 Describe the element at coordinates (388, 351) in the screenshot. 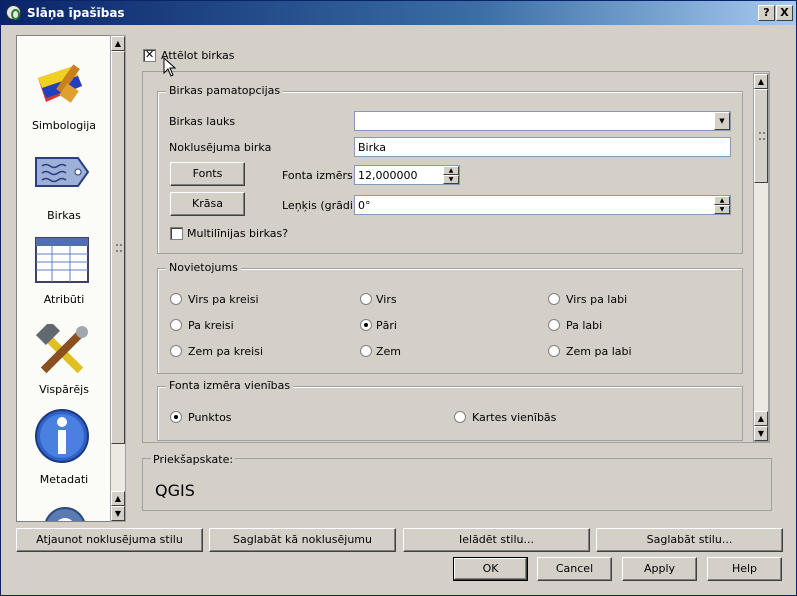

I see `radio-label: Zem` at that location.